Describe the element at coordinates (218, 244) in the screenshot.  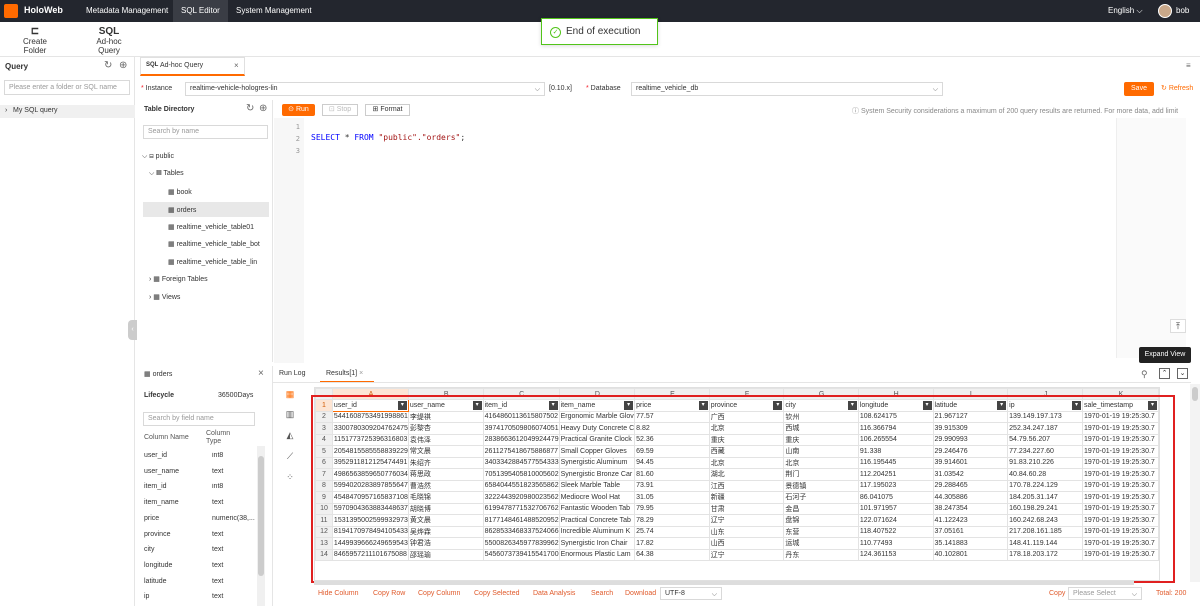
I see `tree-table-realtime-vehicle-table-bot: ▦ realtime_vehicle_table_bot` at that location.